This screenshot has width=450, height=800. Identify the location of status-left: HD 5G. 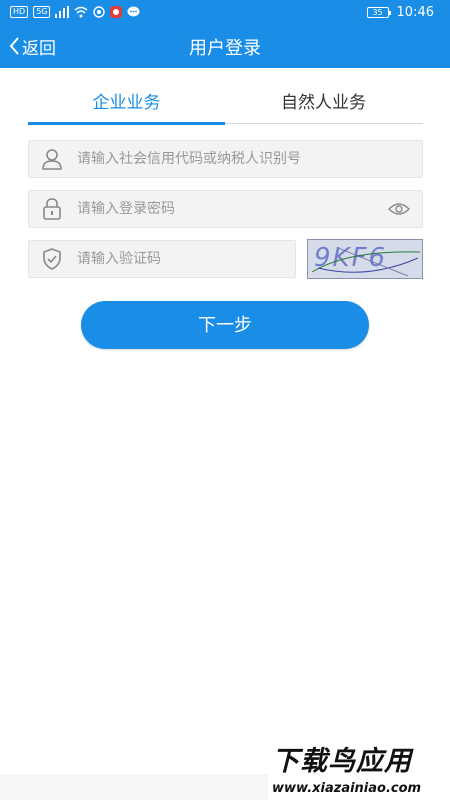
(75, 12).